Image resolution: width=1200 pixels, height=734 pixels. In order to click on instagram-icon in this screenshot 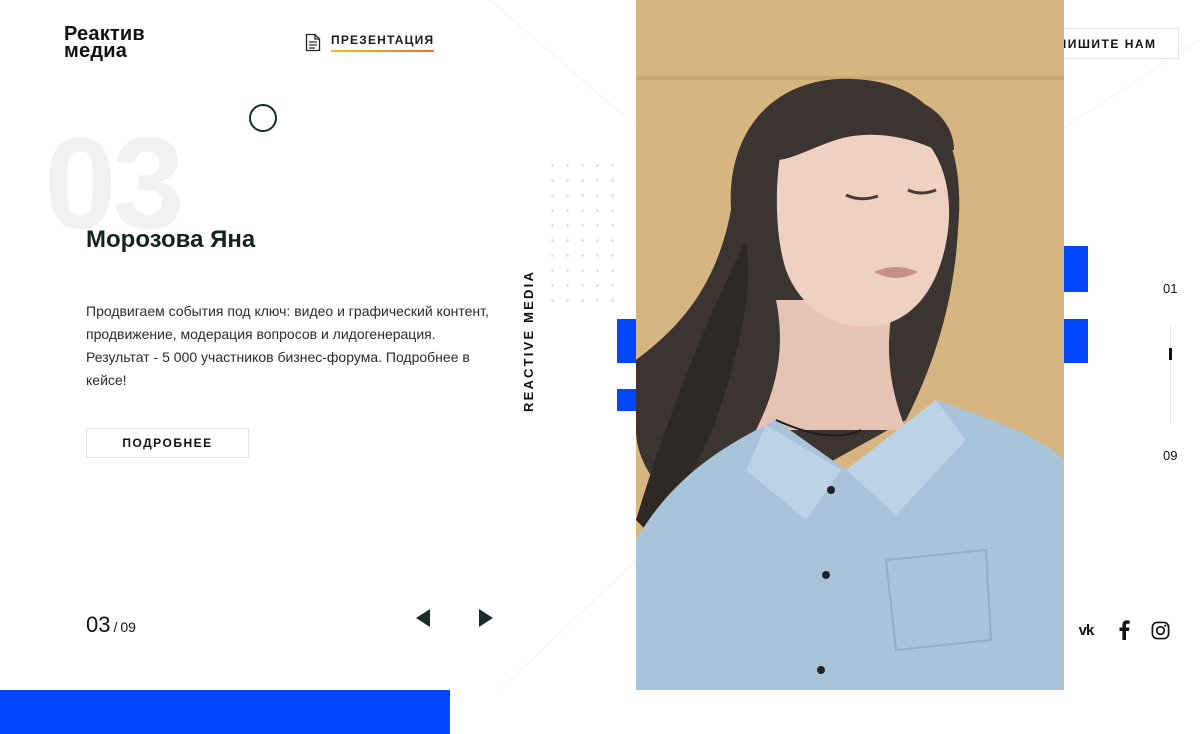, I will do `click(1160, 630)`.